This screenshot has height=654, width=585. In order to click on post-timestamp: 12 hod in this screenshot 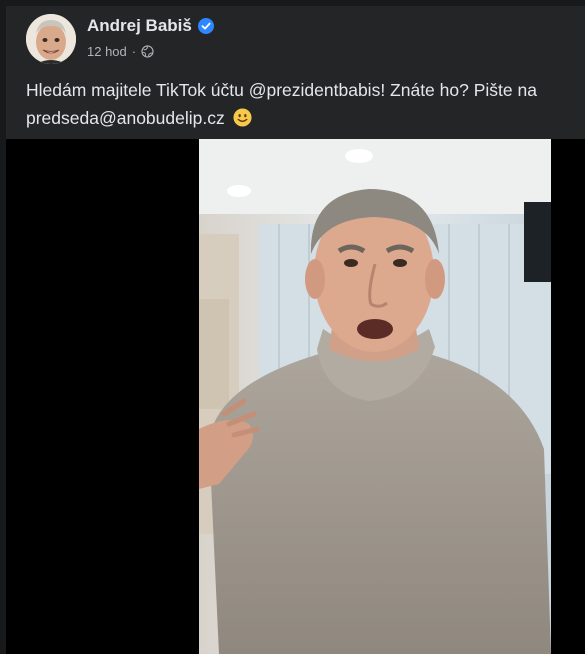, I will do `click(107, 51)`.